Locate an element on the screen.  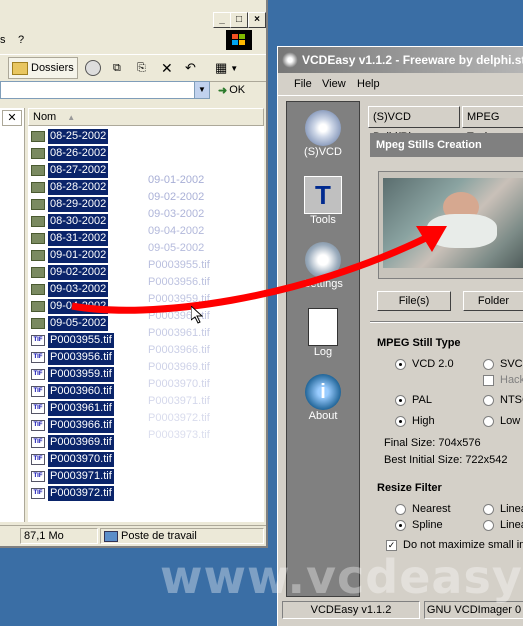
mouse-cursor-icon is located at coordinates (197, 315).